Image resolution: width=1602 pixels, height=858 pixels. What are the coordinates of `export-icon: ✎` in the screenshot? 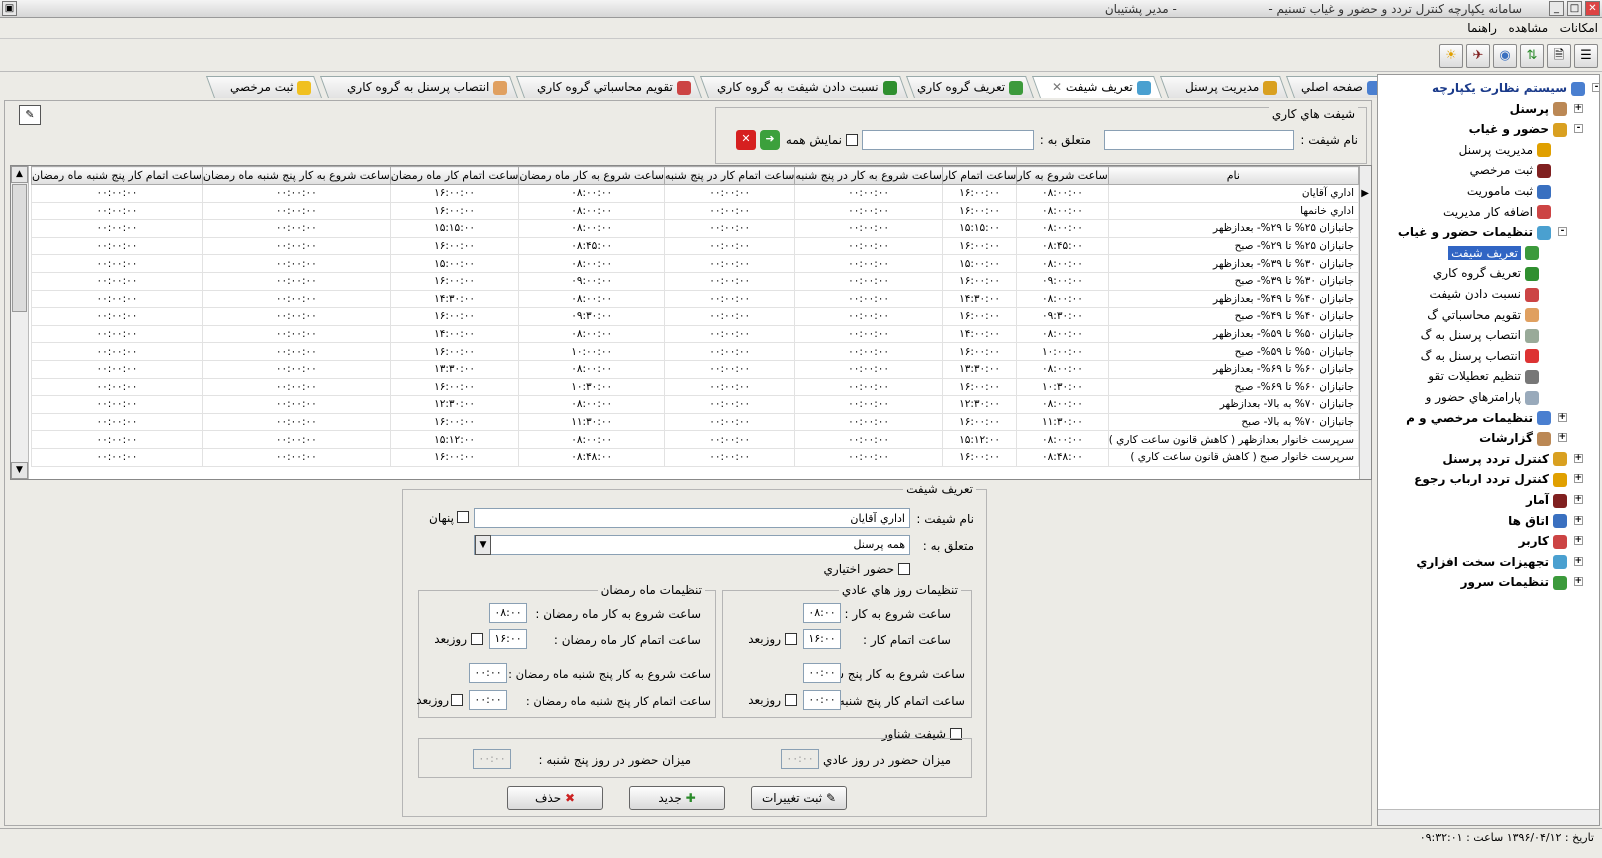 It's located at (30, 115).